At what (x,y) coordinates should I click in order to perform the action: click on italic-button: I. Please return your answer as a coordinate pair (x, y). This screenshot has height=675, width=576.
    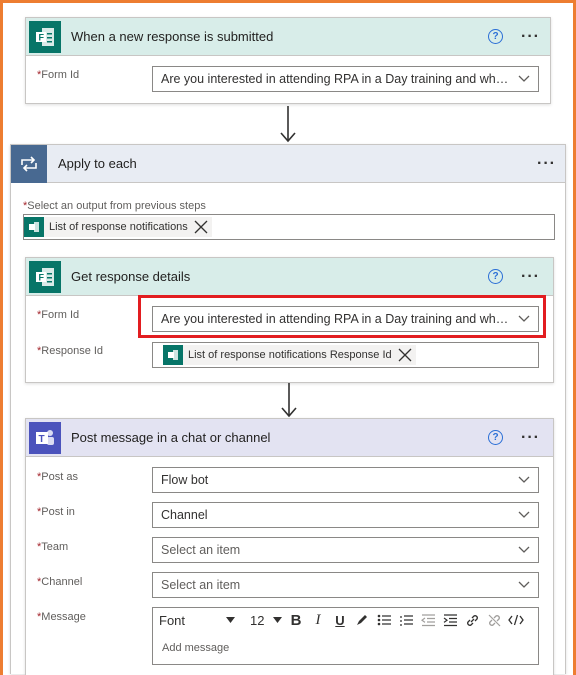
    Looking at the image, I should click on (318, 620).